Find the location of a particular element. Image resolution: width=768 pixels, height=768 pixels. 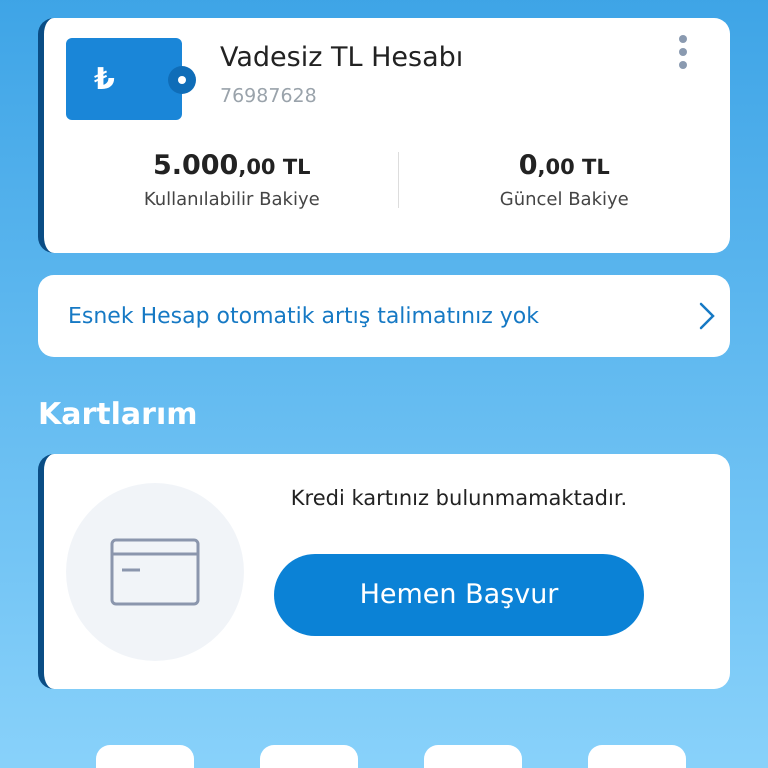

credit-card-icon is located at coordinates (155, 572).